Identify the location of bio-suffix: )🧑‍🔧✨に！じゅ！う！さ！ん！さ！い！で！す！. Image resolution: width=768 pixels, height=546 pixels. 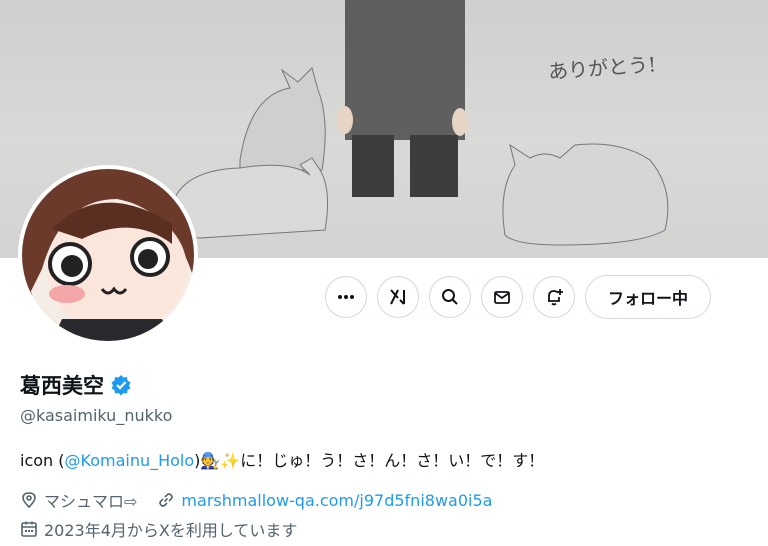
(369, 460).